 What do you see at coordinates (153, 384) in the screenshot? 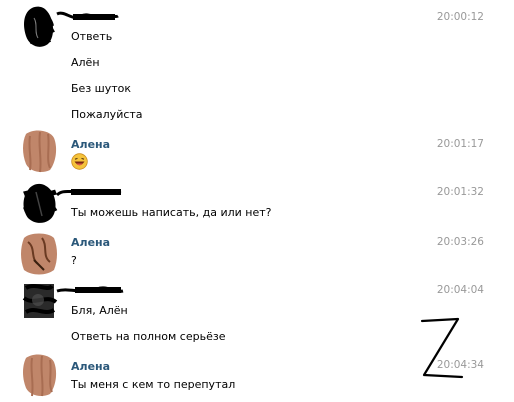
I see `message-text: Ты меня с кем то перепутал` at bounding box center [153, 384].